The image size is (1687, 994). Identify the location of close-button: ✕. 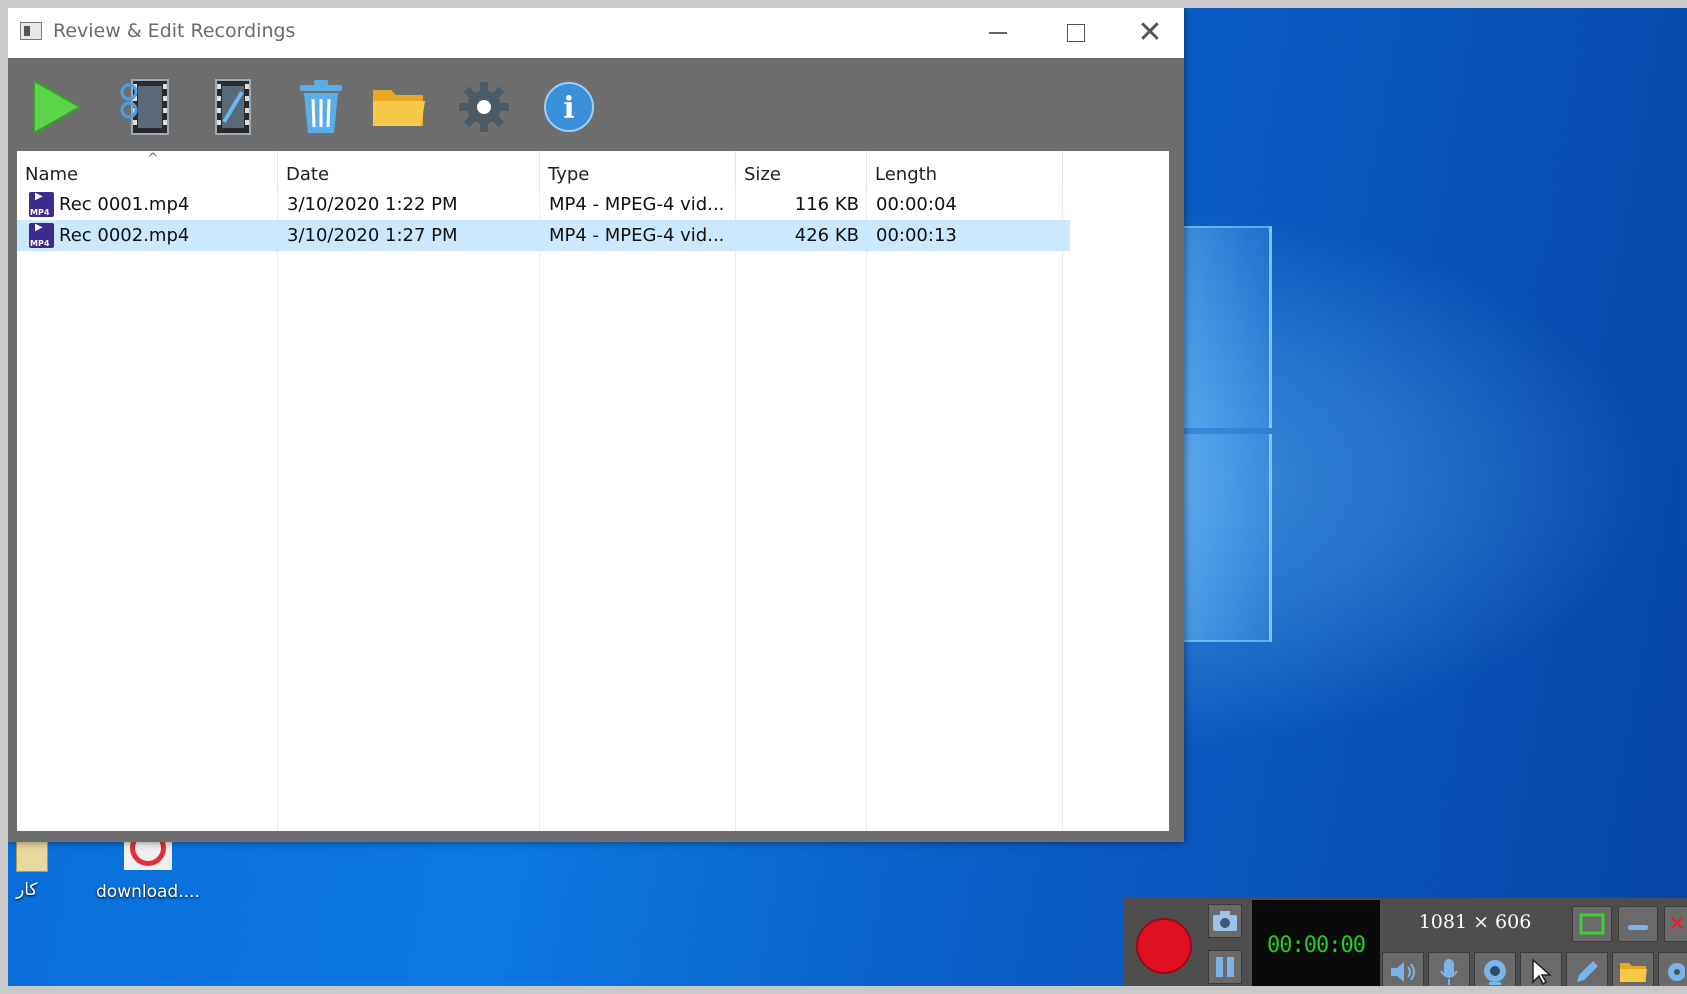
(1150, 33).